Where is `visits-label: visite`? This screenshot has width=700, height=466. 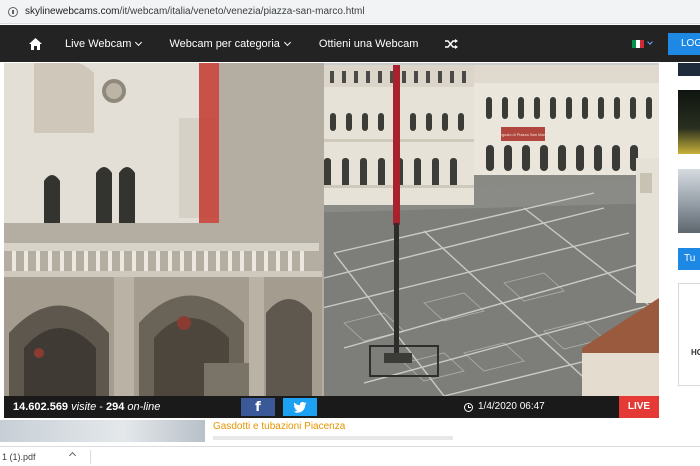
visits-label: visite is located at coordinates (84, 407).